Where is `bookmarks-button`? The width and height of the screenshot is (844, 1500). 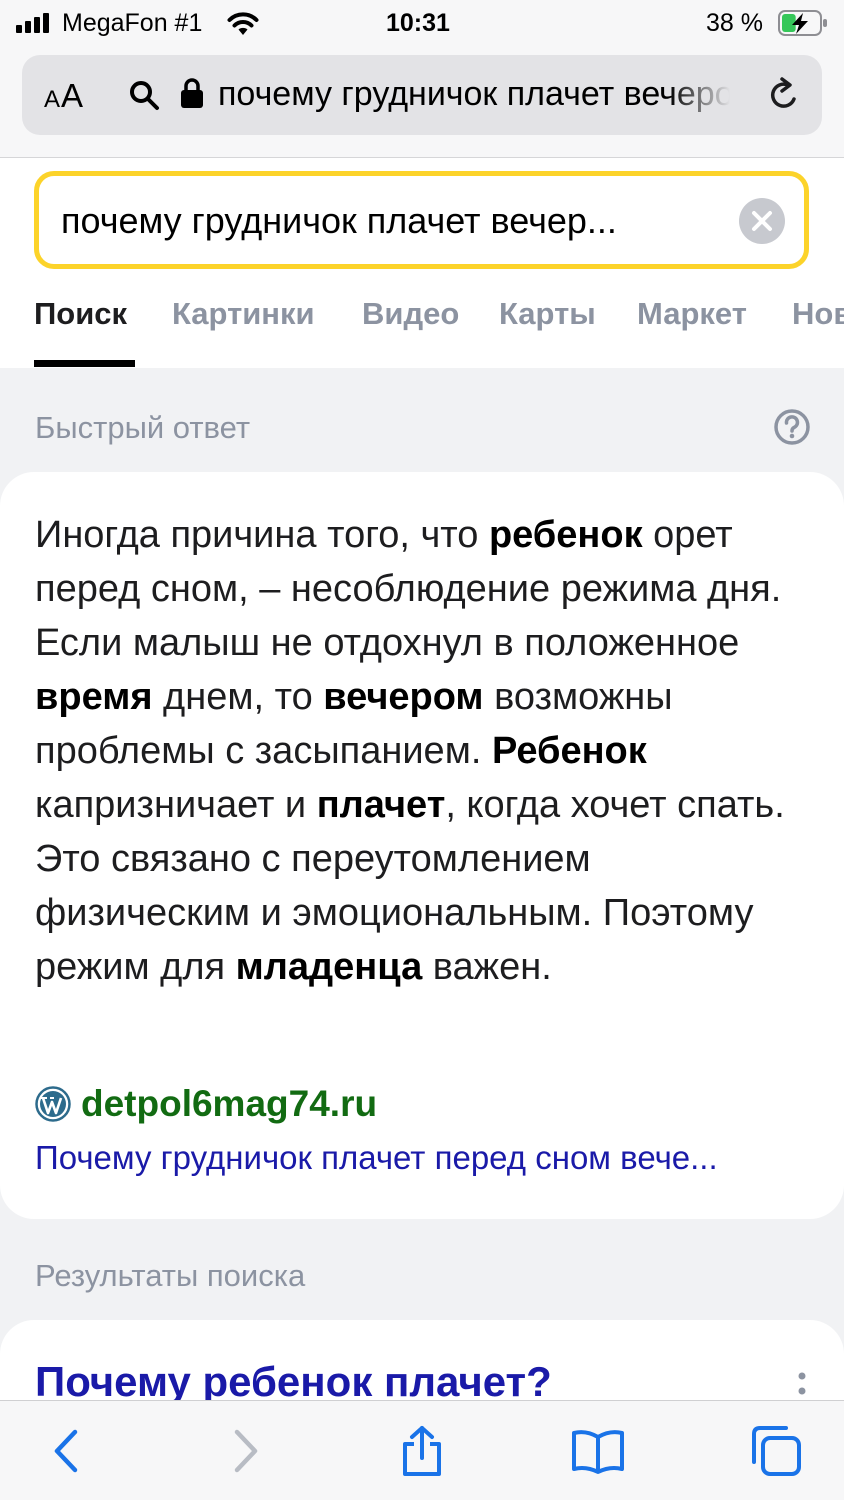 bookmarks-button is located at coordinates (598, 1451).